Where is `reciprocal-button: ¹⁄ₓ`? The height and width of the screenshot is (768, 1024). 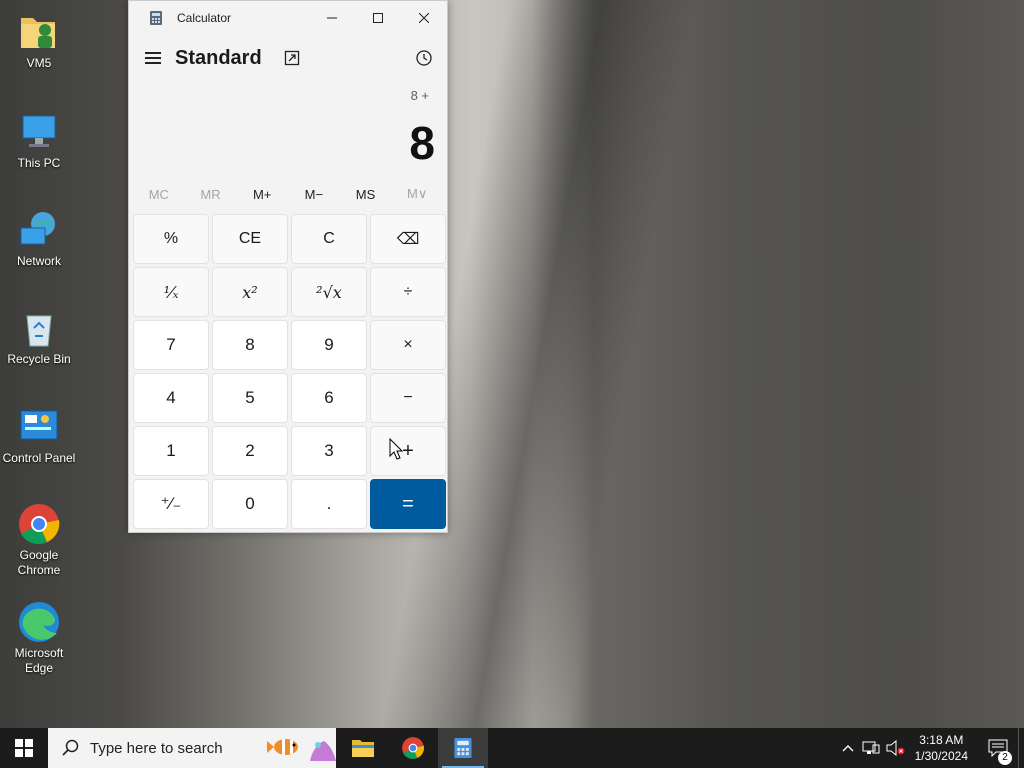 reciprocal-button: ¹⁄ₓ is located at coordinates (171, 292).